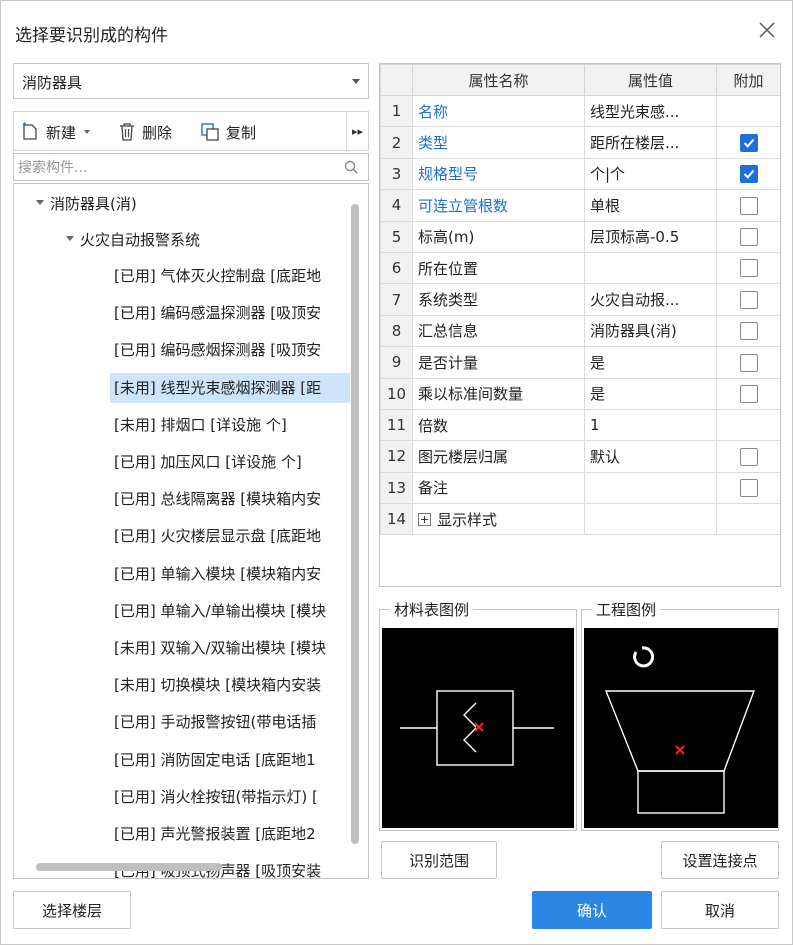  I want to click on cancel-button: 取消, so click(720, 910).